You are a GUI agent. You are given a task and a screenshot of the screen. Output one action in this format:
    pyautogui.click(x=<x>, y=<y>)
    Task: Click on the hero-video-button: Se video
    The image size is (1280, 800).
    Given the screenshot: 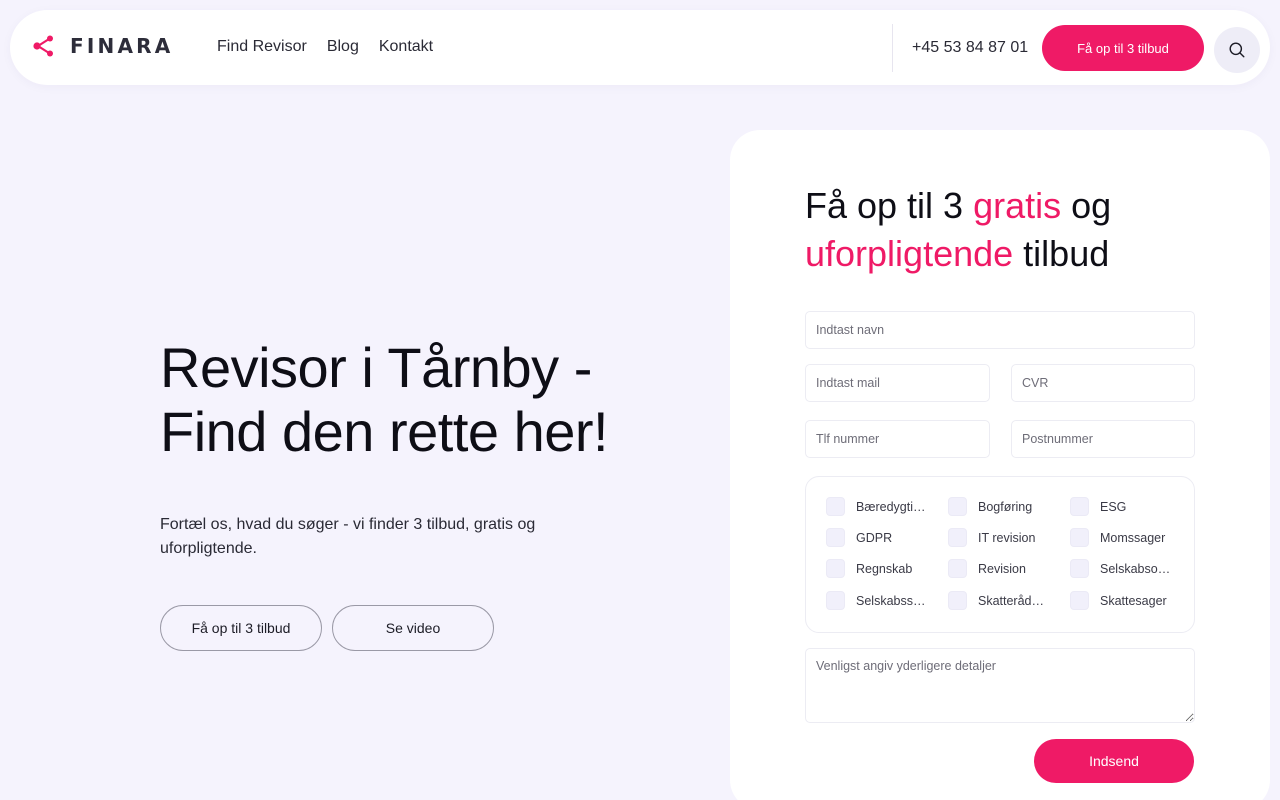 What is the action you would take?
    pyautogui.click(x=413, y=628)
    